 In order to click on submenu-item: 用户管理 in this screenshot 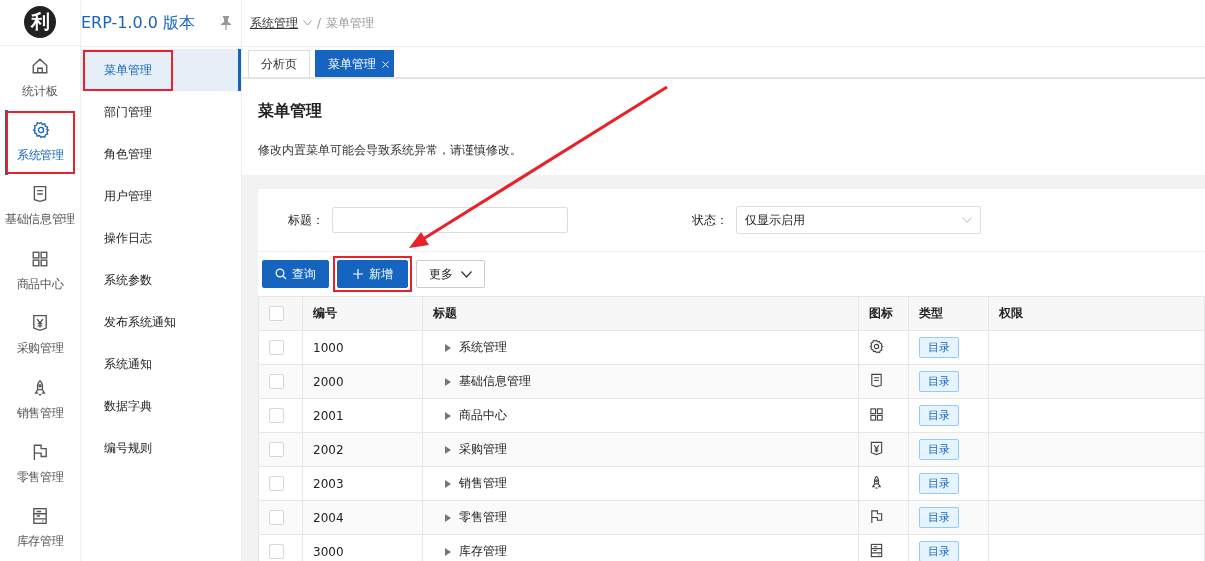, I will do `click(161, 196)`.